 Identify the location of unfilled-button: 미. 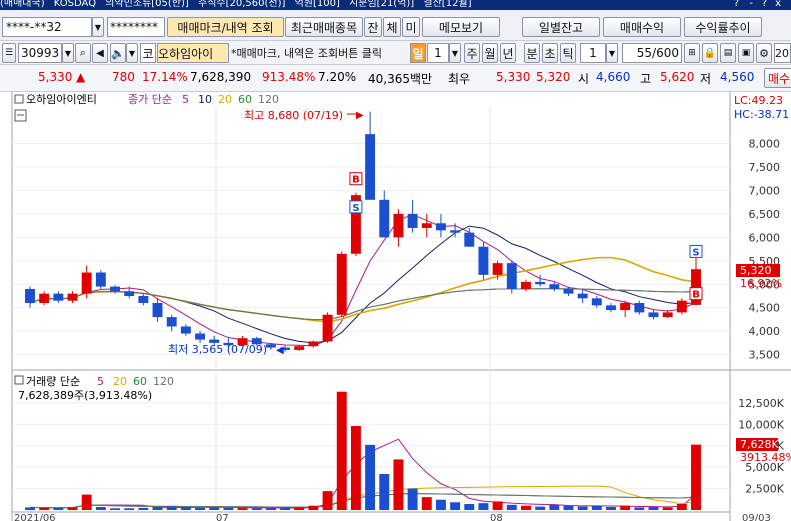
(411, 27).